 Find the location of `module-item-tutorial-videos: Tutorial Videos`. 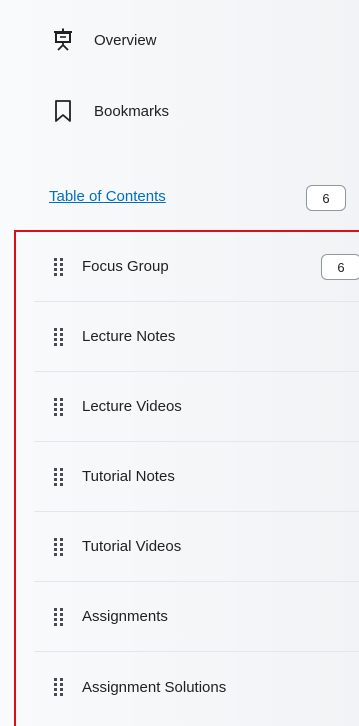

module-item-tutorial-videos: Tutorial Videos is located at coordinates (196, 547).